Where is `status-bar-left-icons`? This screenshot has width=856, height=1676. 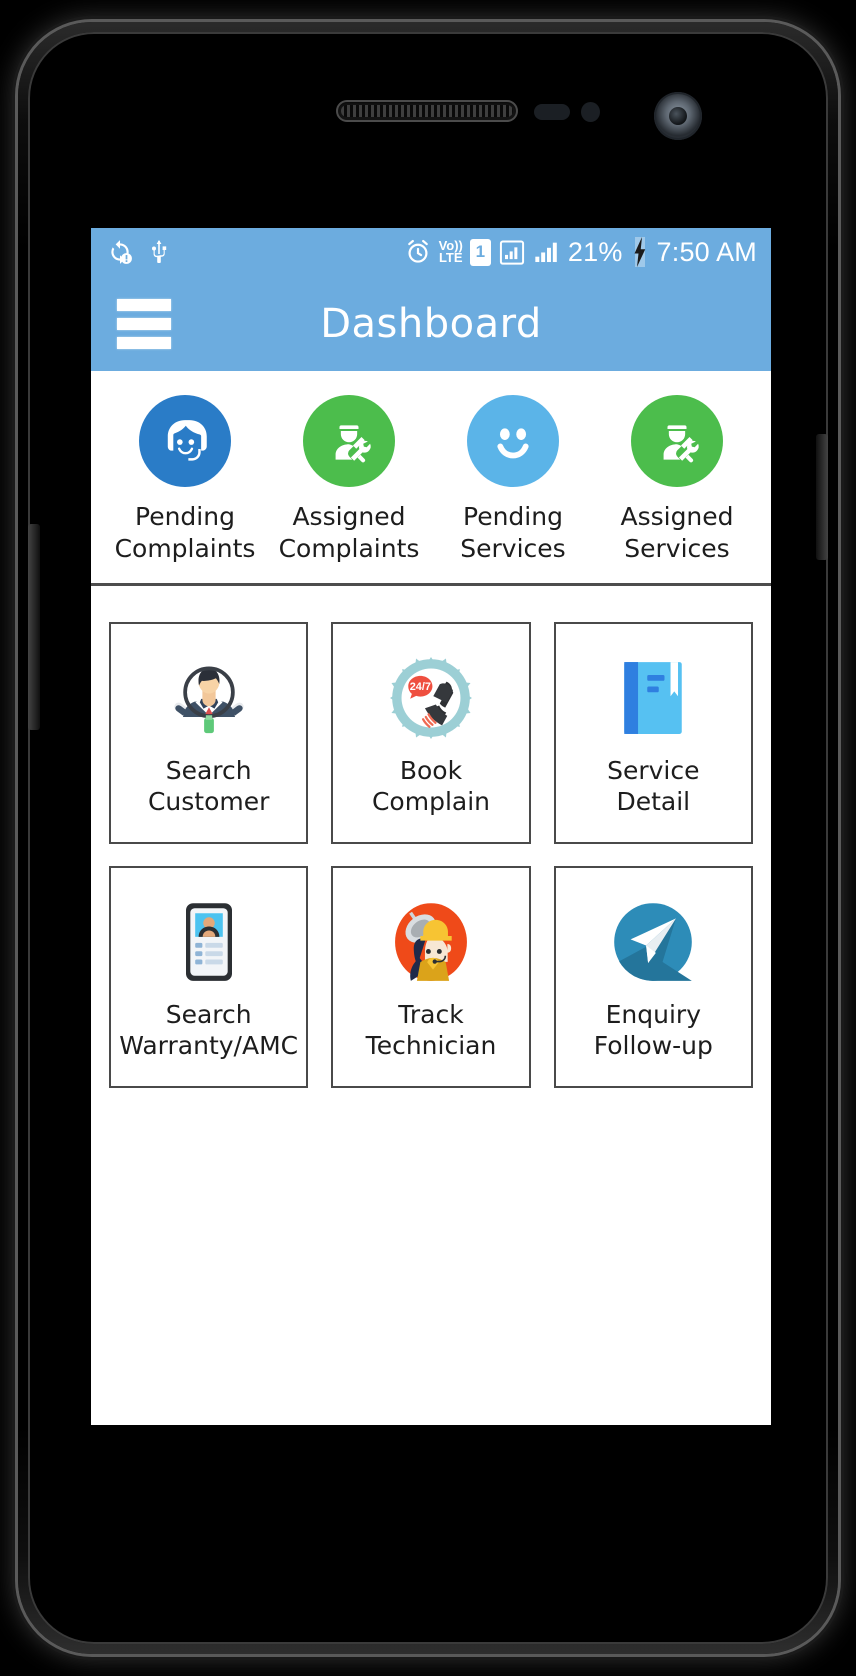
status-bar-left-icons is located at coordinates (139, 252).